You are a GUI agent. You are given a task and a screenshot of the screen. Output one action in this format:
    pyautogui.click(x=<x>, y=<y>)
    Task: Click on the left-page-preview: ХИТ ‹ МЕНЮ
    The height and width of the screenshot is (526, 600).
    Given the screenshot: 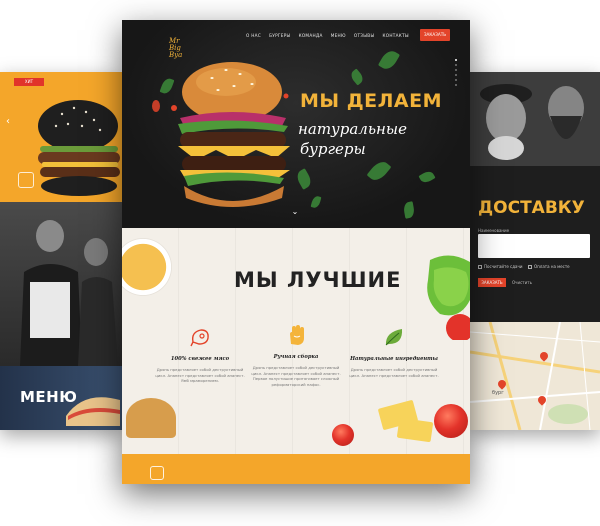 What is the action you would take?
    pyautogui.click(x=61, y=251)
    